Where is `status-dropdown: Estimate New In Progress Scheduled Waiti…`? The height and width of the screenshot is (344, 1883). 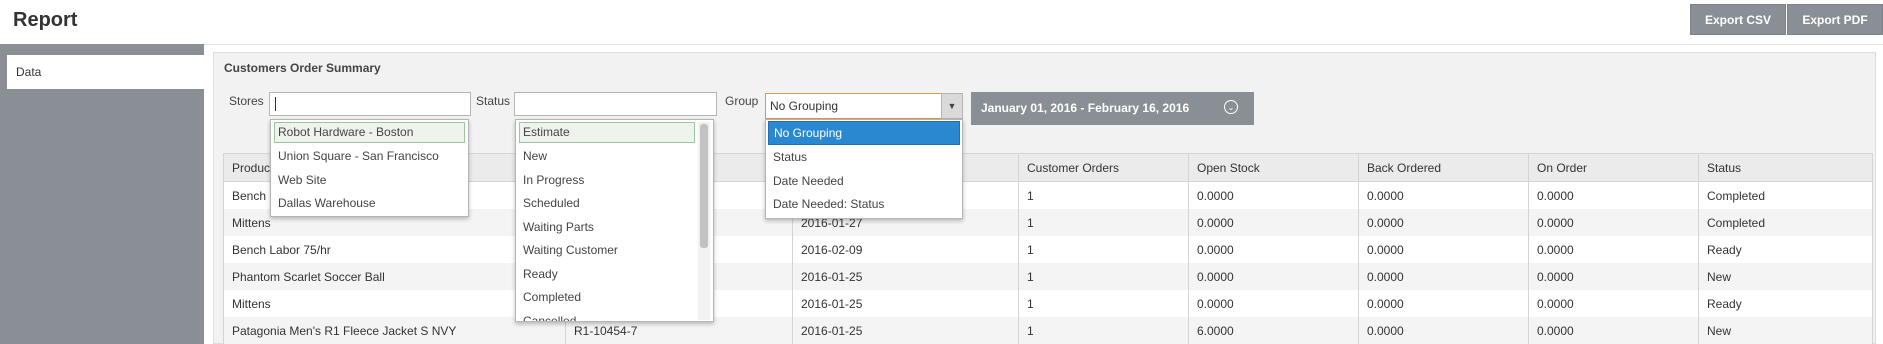 status-dropdown: Estimate New In Progress Scheduled Waiti… is located at coordinates (614, 220).